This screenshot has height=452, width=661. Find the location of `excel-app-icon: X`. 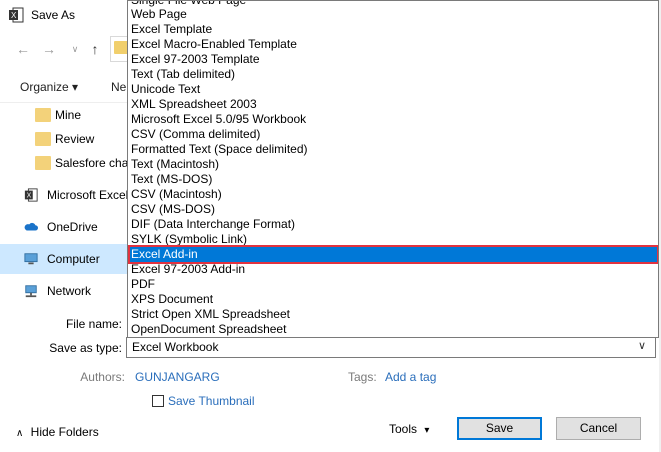

excel-app-icon: X is located at coordinates (16, 15).